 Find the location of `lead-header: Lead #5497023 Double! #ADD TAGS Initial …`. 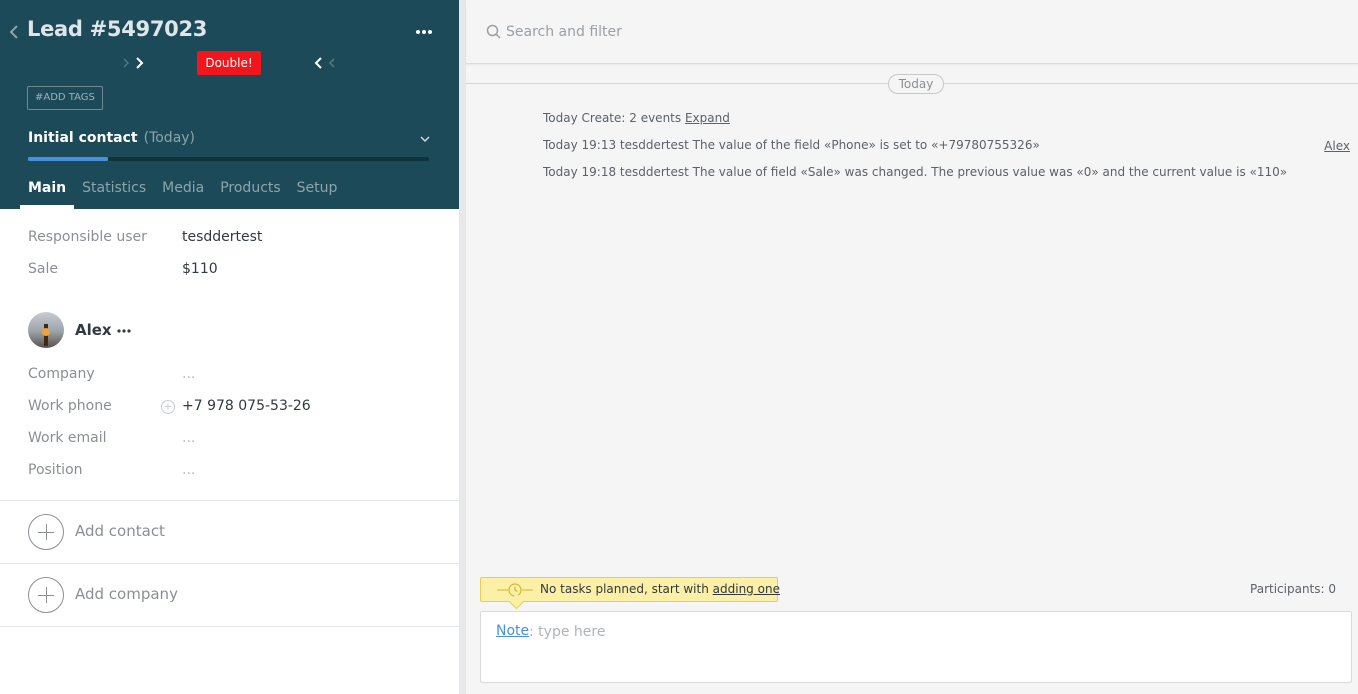

lead-header: Lead #5497023 Double! #ADD TAGS Initial … is located at coordinates (229, 104).